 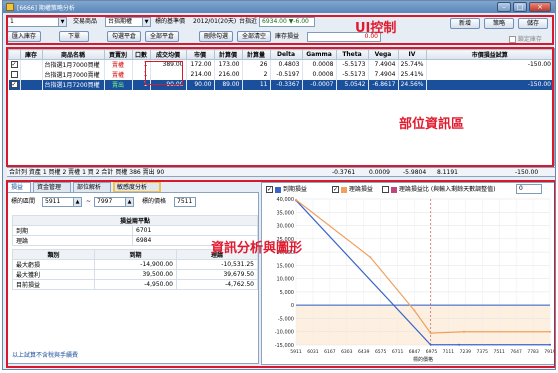 I want to click on close-button: ×, so click(x=540, y=7).